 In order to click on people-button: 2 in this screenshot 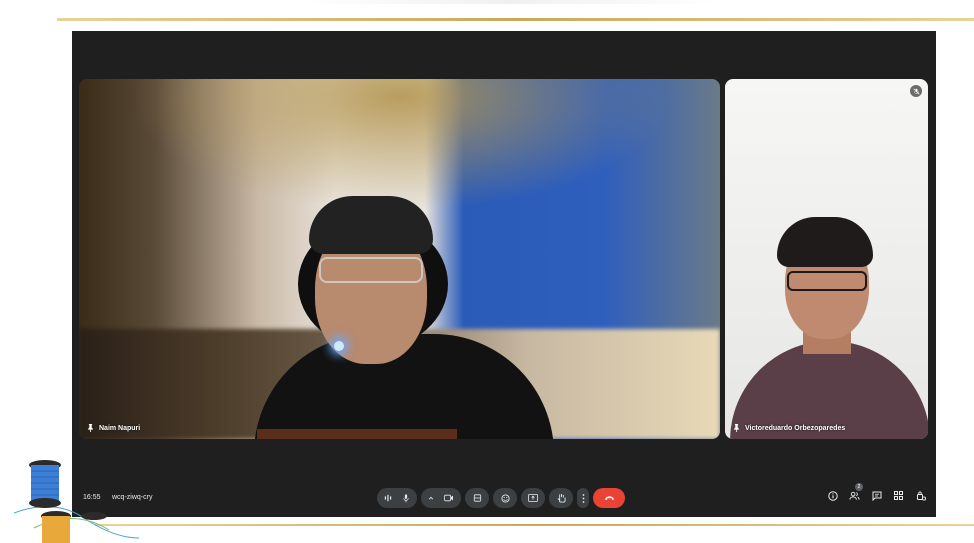, I will do `click(856, 492)`.